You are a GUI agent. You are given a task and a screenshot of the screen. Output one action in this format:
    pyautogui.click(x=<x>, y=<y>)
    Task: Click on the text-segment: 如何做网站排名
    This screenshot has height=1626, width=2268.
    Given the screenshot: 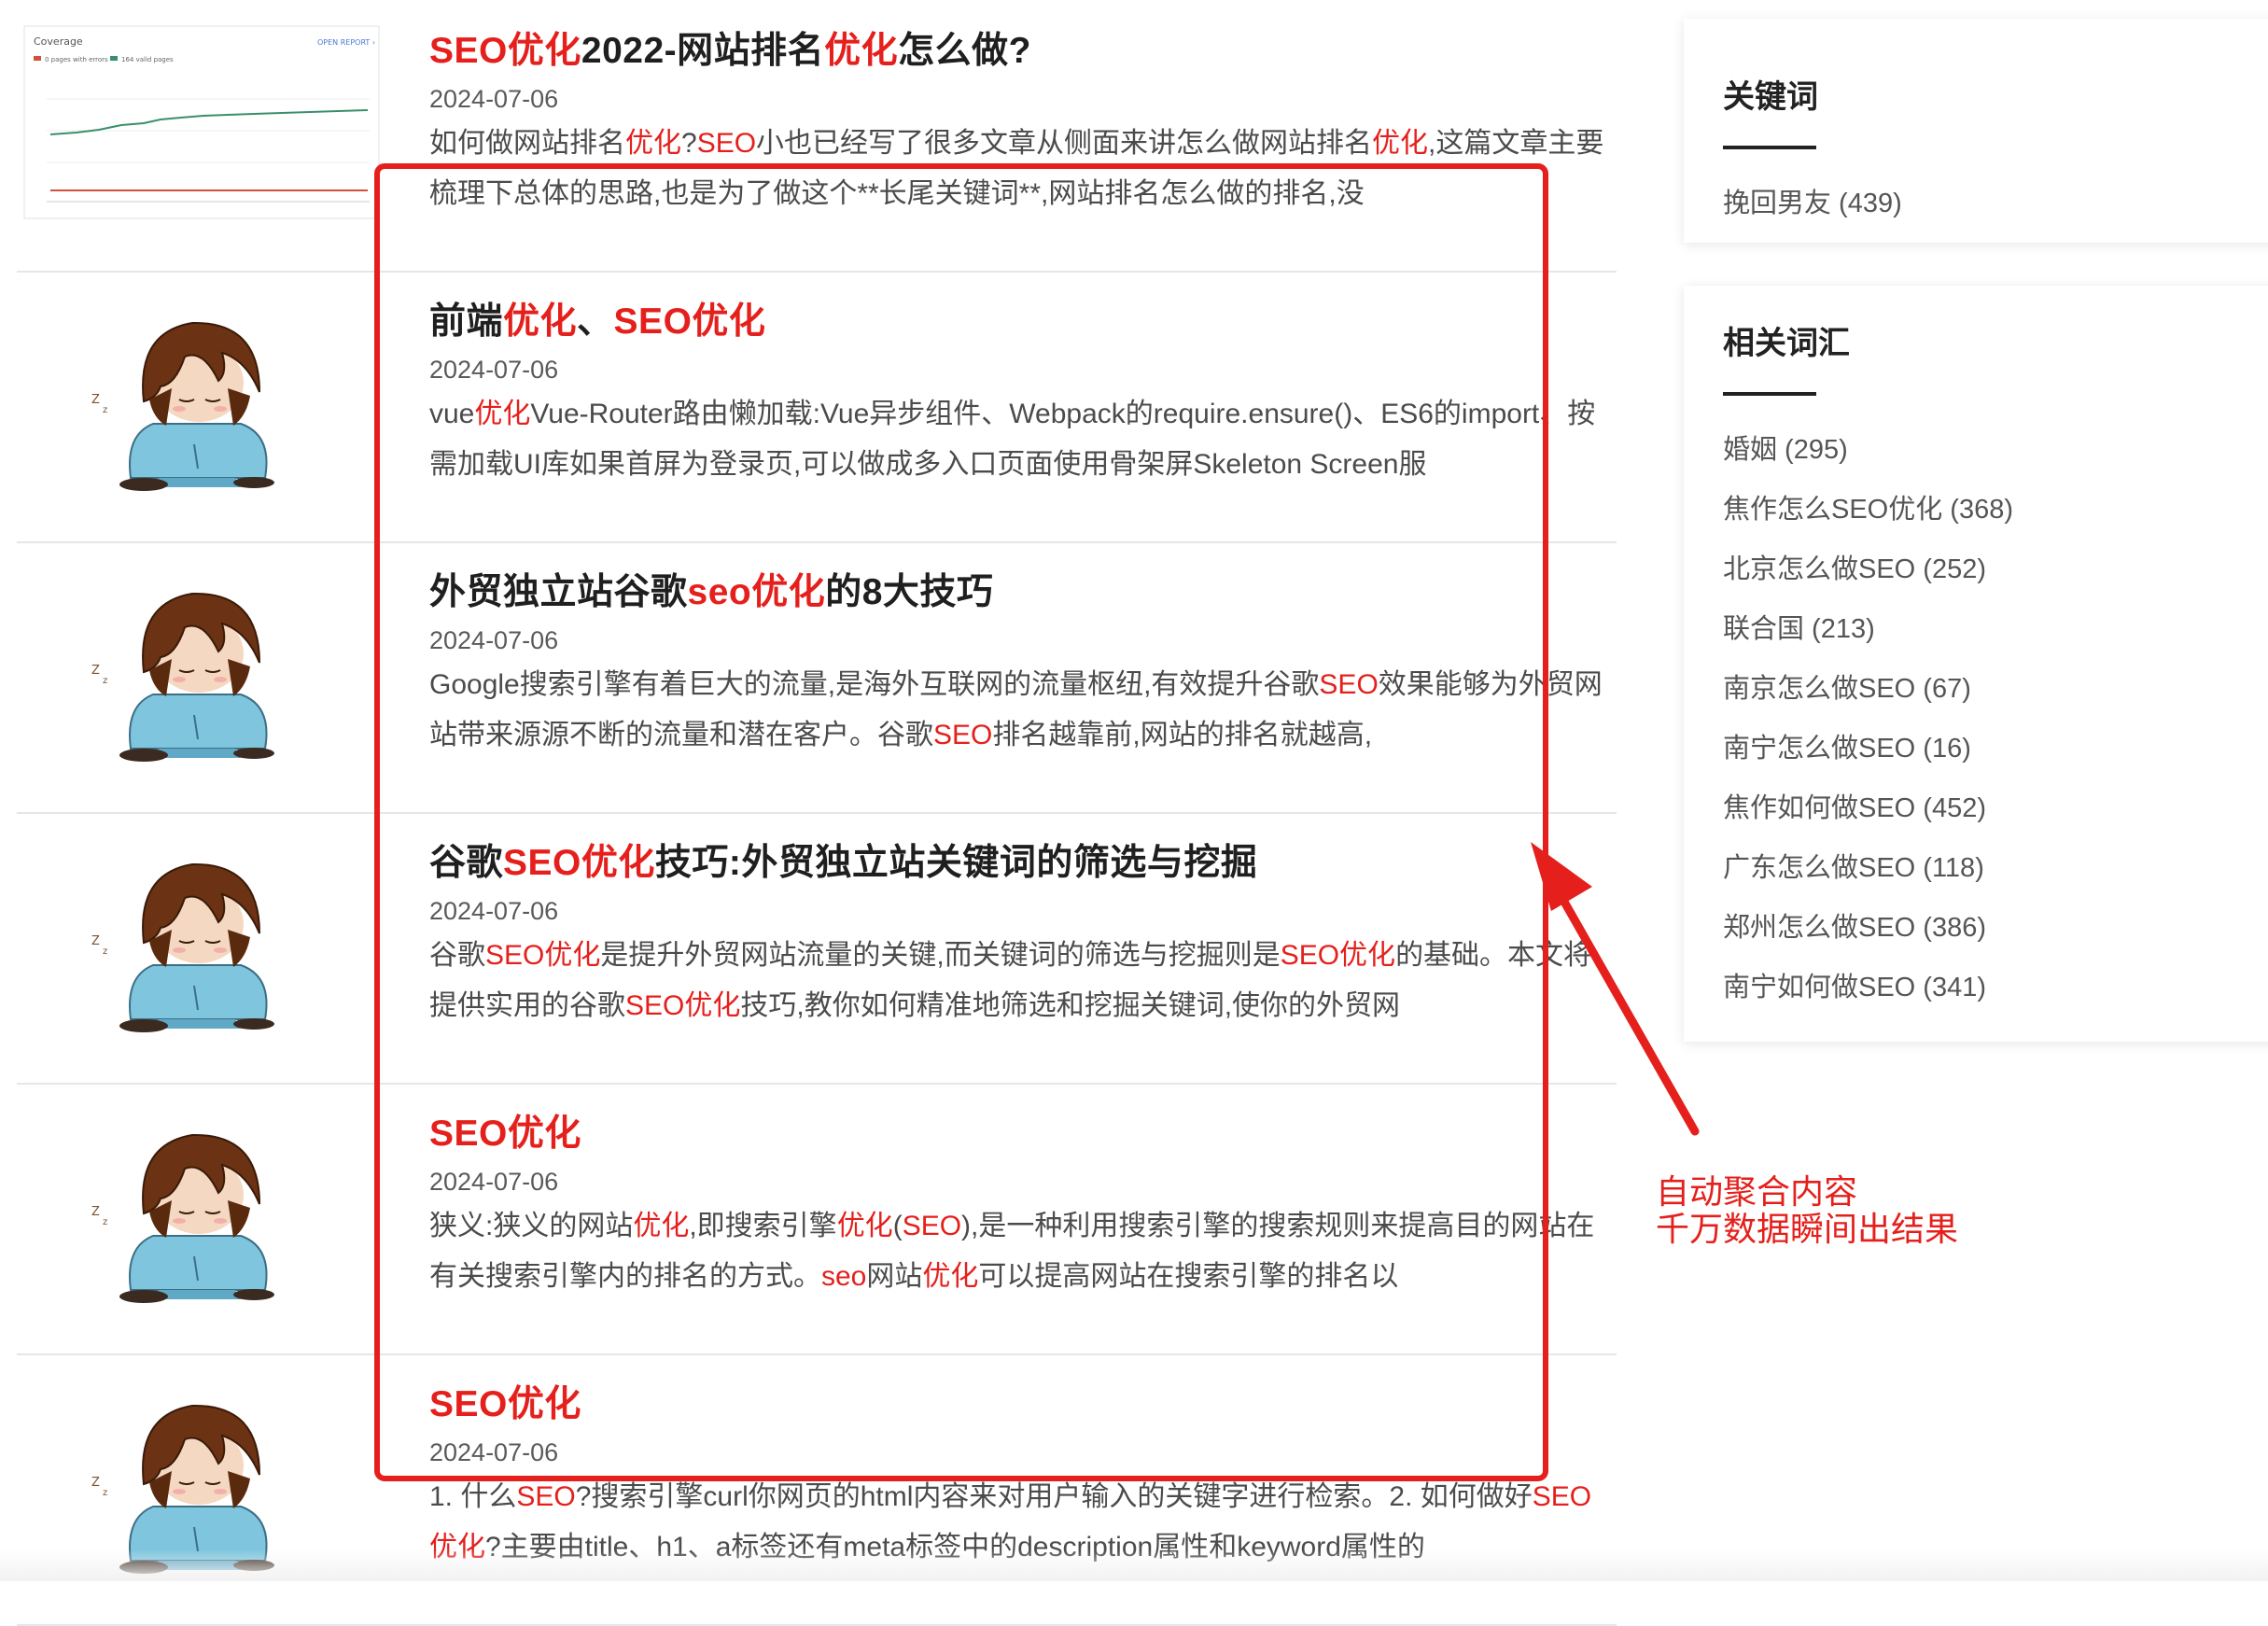 What is the action you would take?
    pyautogui.click(x=527, y=143)
    